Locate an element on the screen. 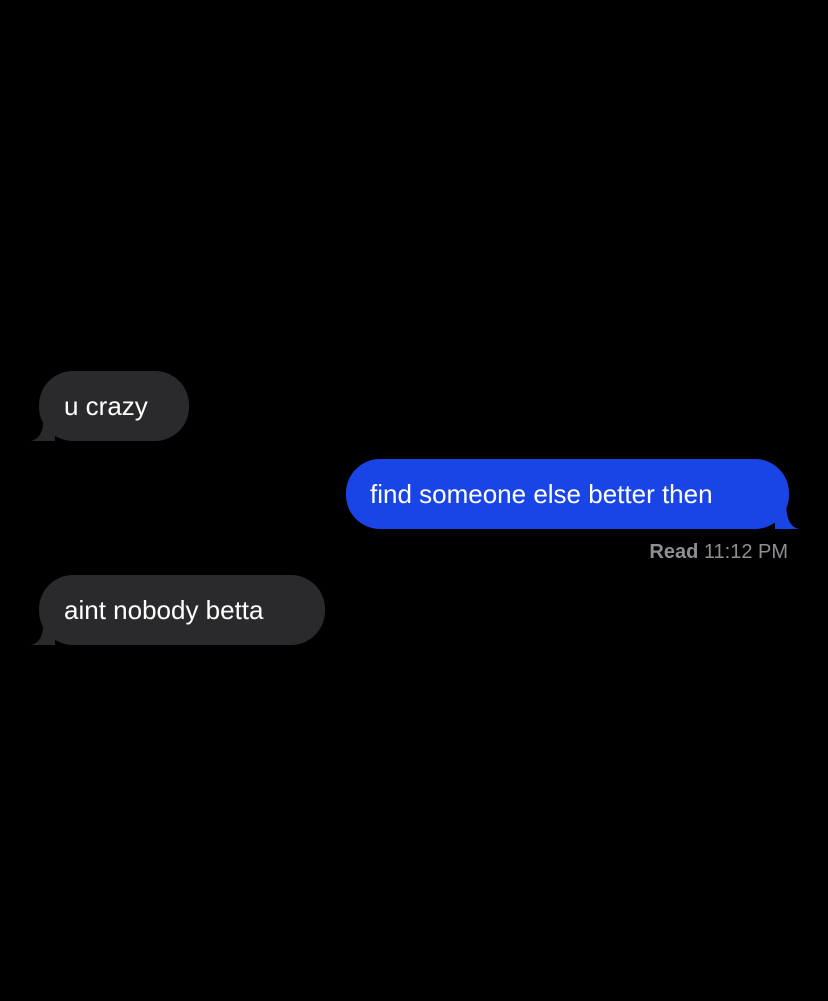 The height and width of the screenshot is (1001, 828). read-receipt-label: Read is located at coordinates (674, 552).